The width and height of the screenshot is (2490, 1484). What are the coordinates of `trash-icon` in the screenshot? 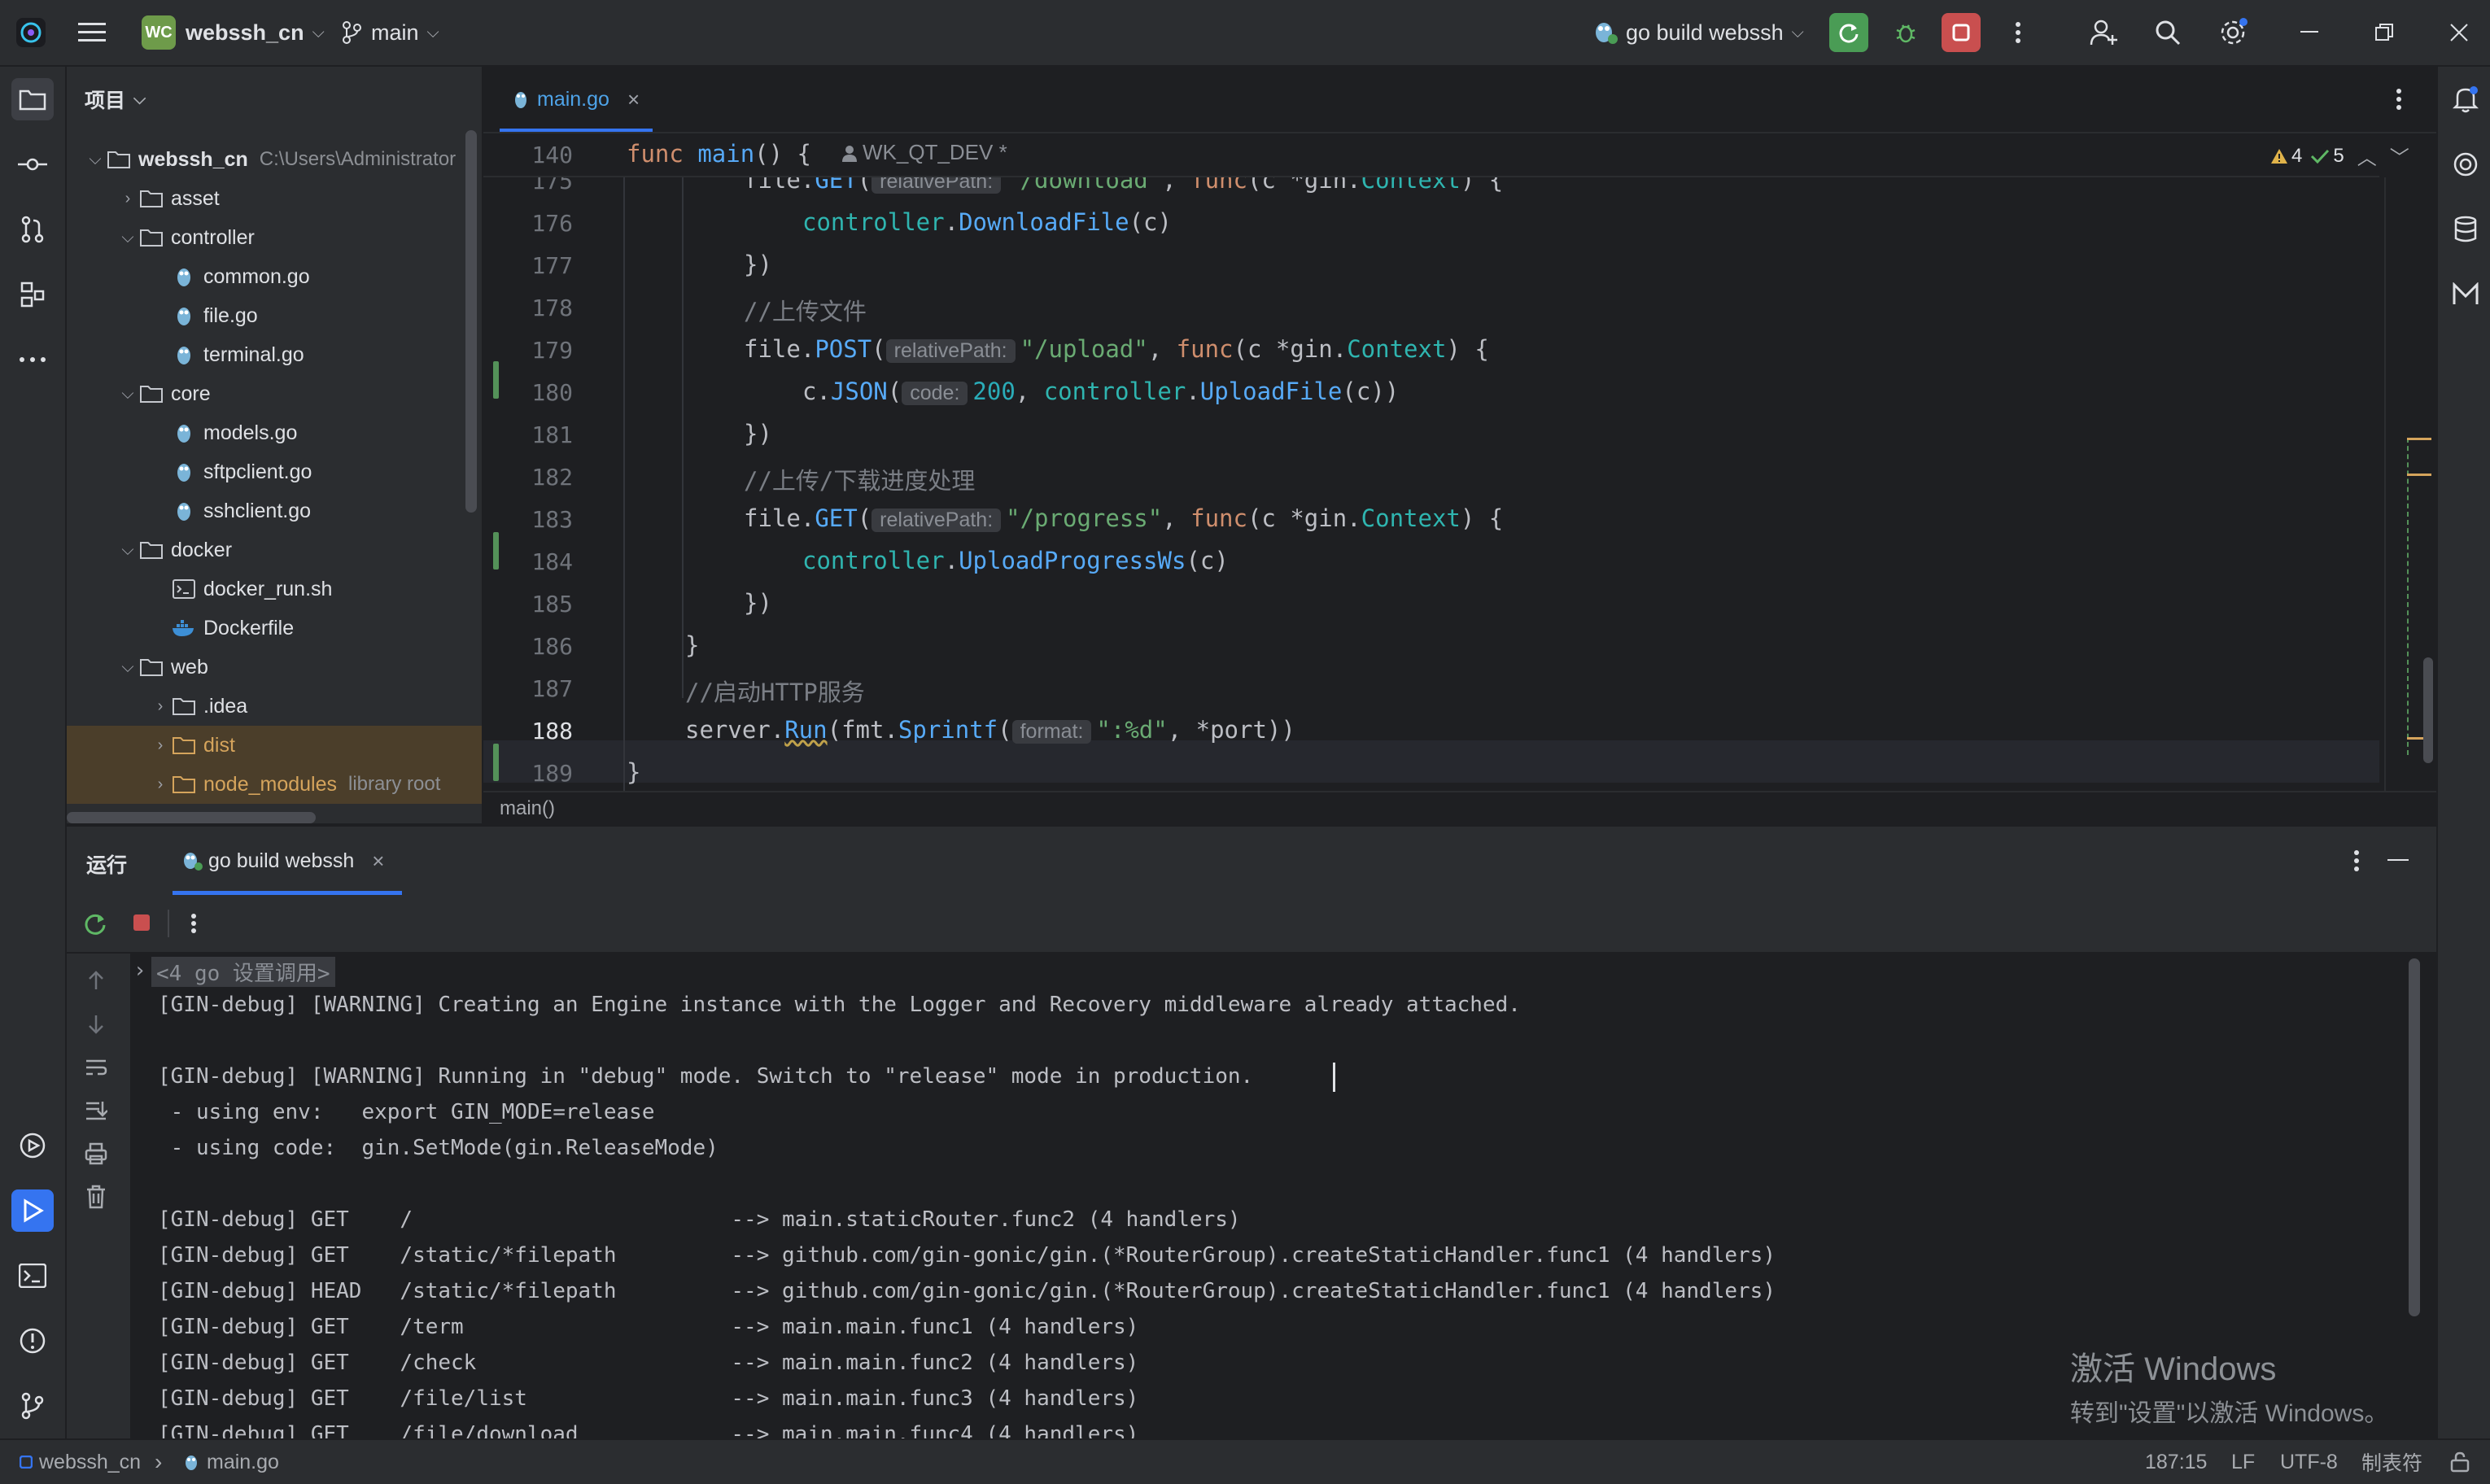 It's located at (96, 1197).